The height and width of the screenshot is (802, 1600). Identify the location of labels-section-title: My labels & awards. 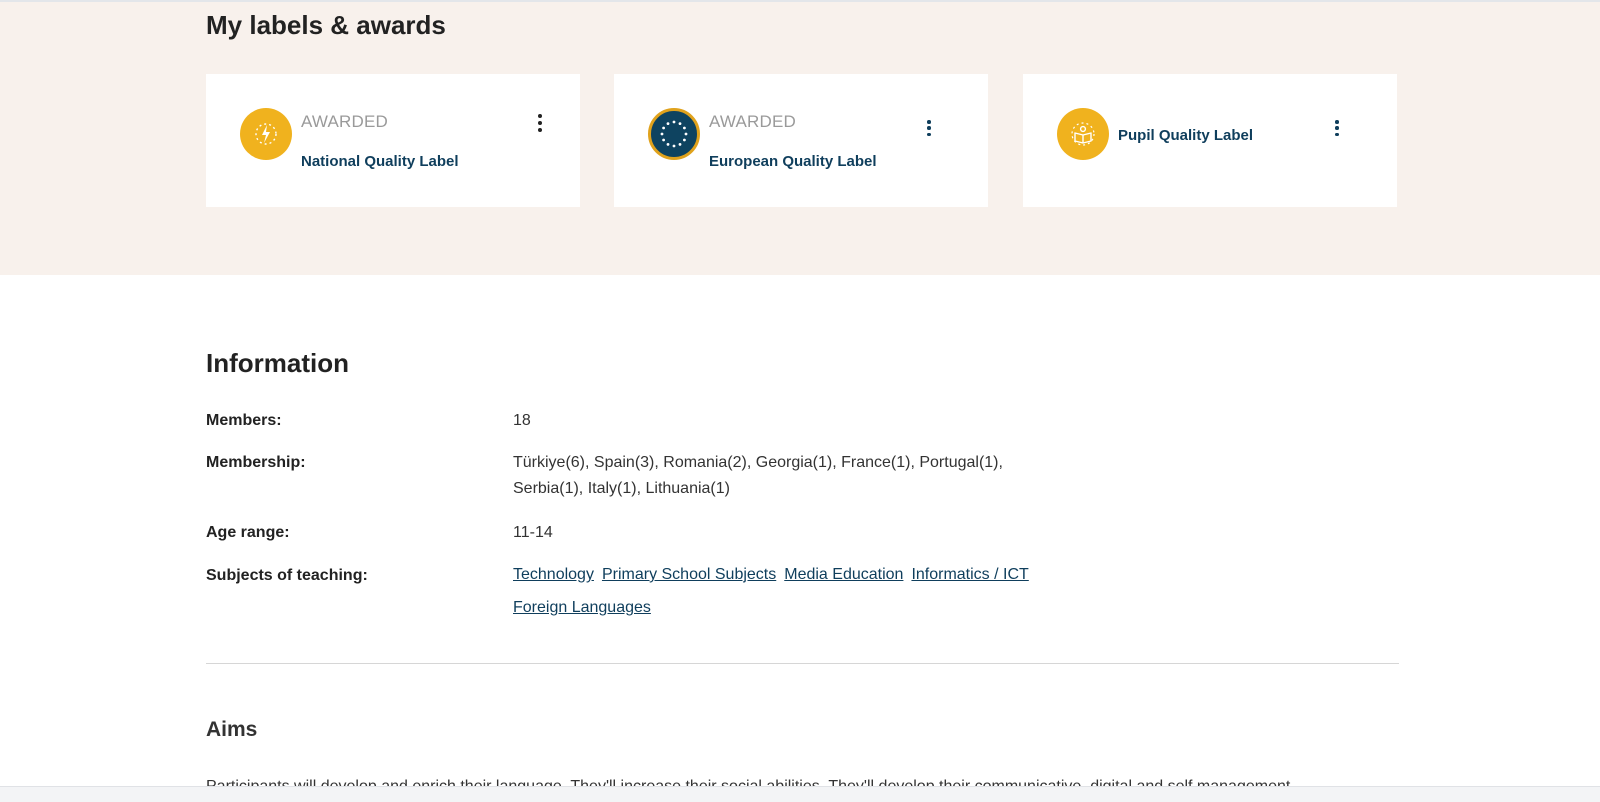
(326, 25).